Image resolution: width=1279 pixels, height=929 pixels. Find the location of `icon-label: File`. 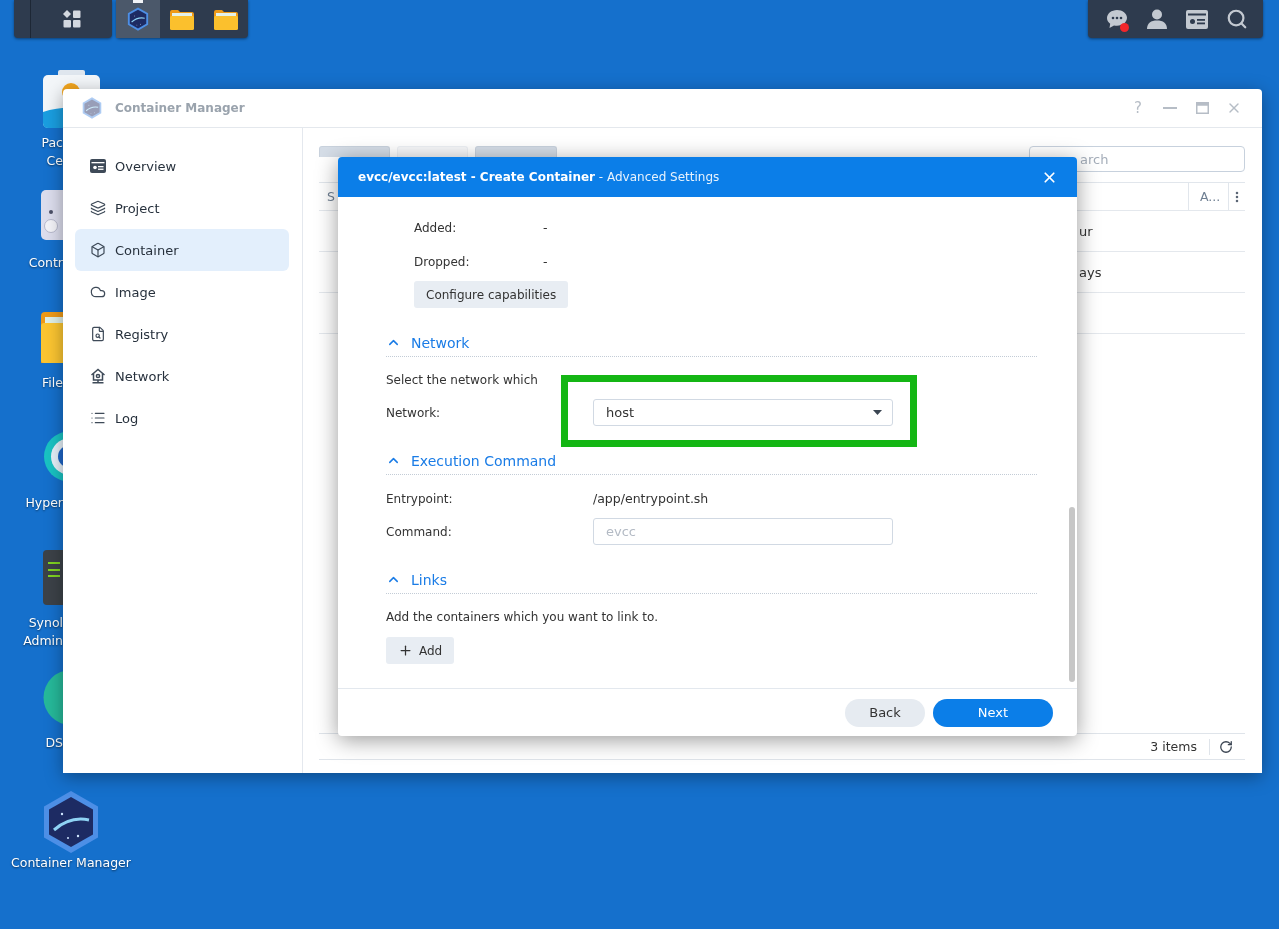

icon-label: File is located at coordinates (52, 383).